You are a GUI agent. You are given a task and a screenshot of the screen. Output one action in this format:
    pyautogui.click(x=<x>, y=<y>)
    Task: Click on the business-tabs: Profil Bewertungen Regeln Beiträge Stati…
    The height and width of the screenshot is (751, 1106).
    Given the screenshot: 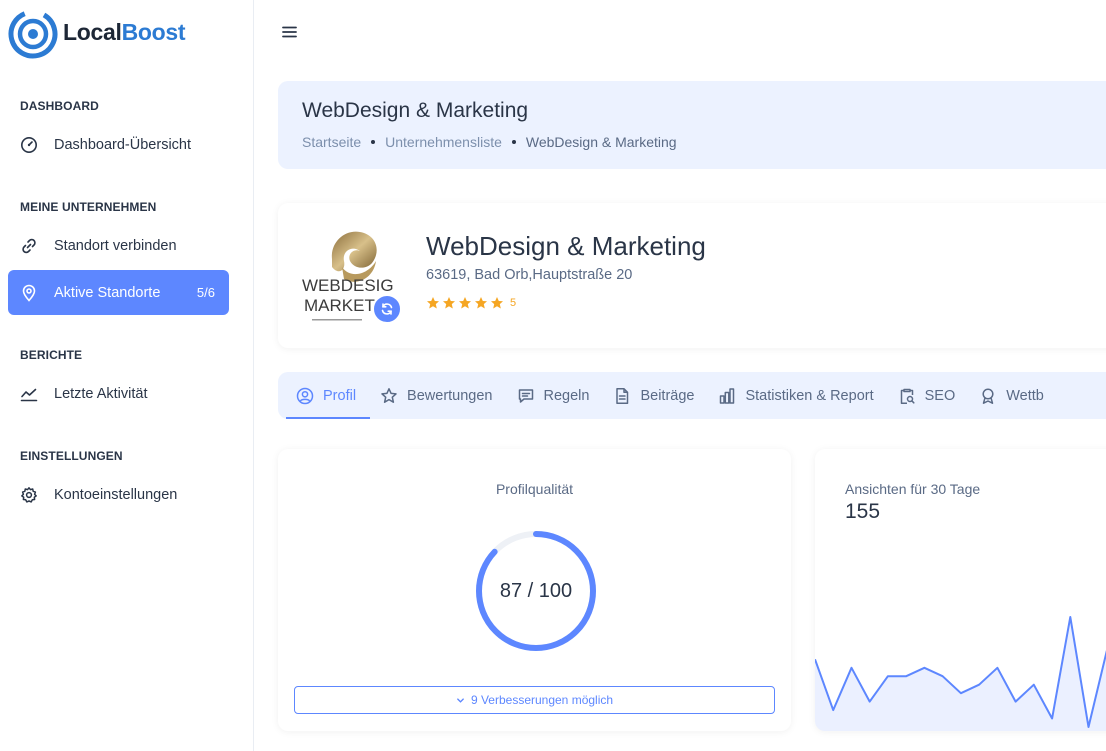 What is the action you would take?
    pyautogui.click(x=692, y=395)
    